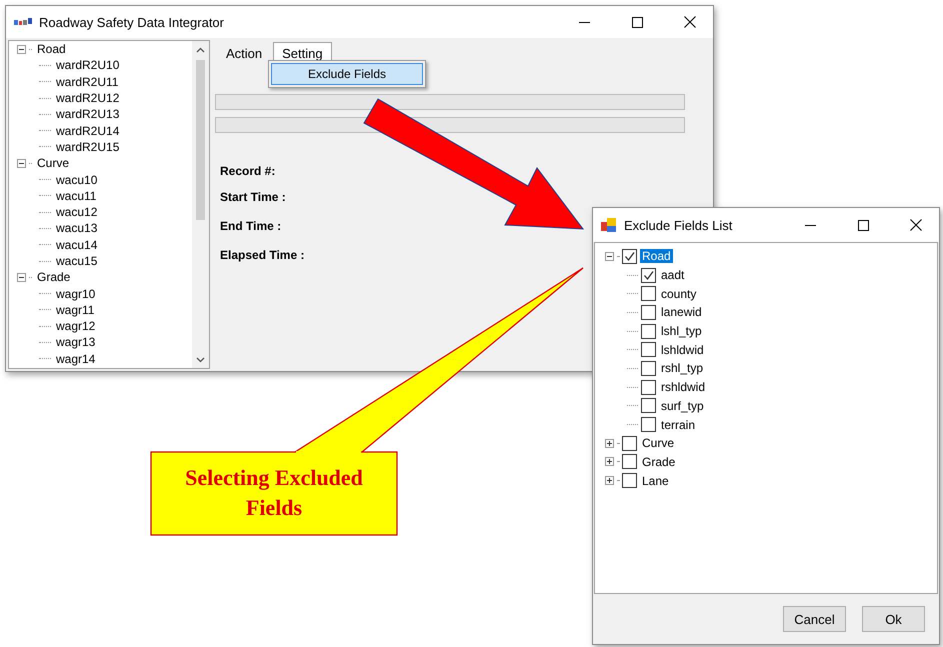 The height and width of the screenshot is (647, 943). I want to click on cancel-button: Cancel, so click(814, 619).